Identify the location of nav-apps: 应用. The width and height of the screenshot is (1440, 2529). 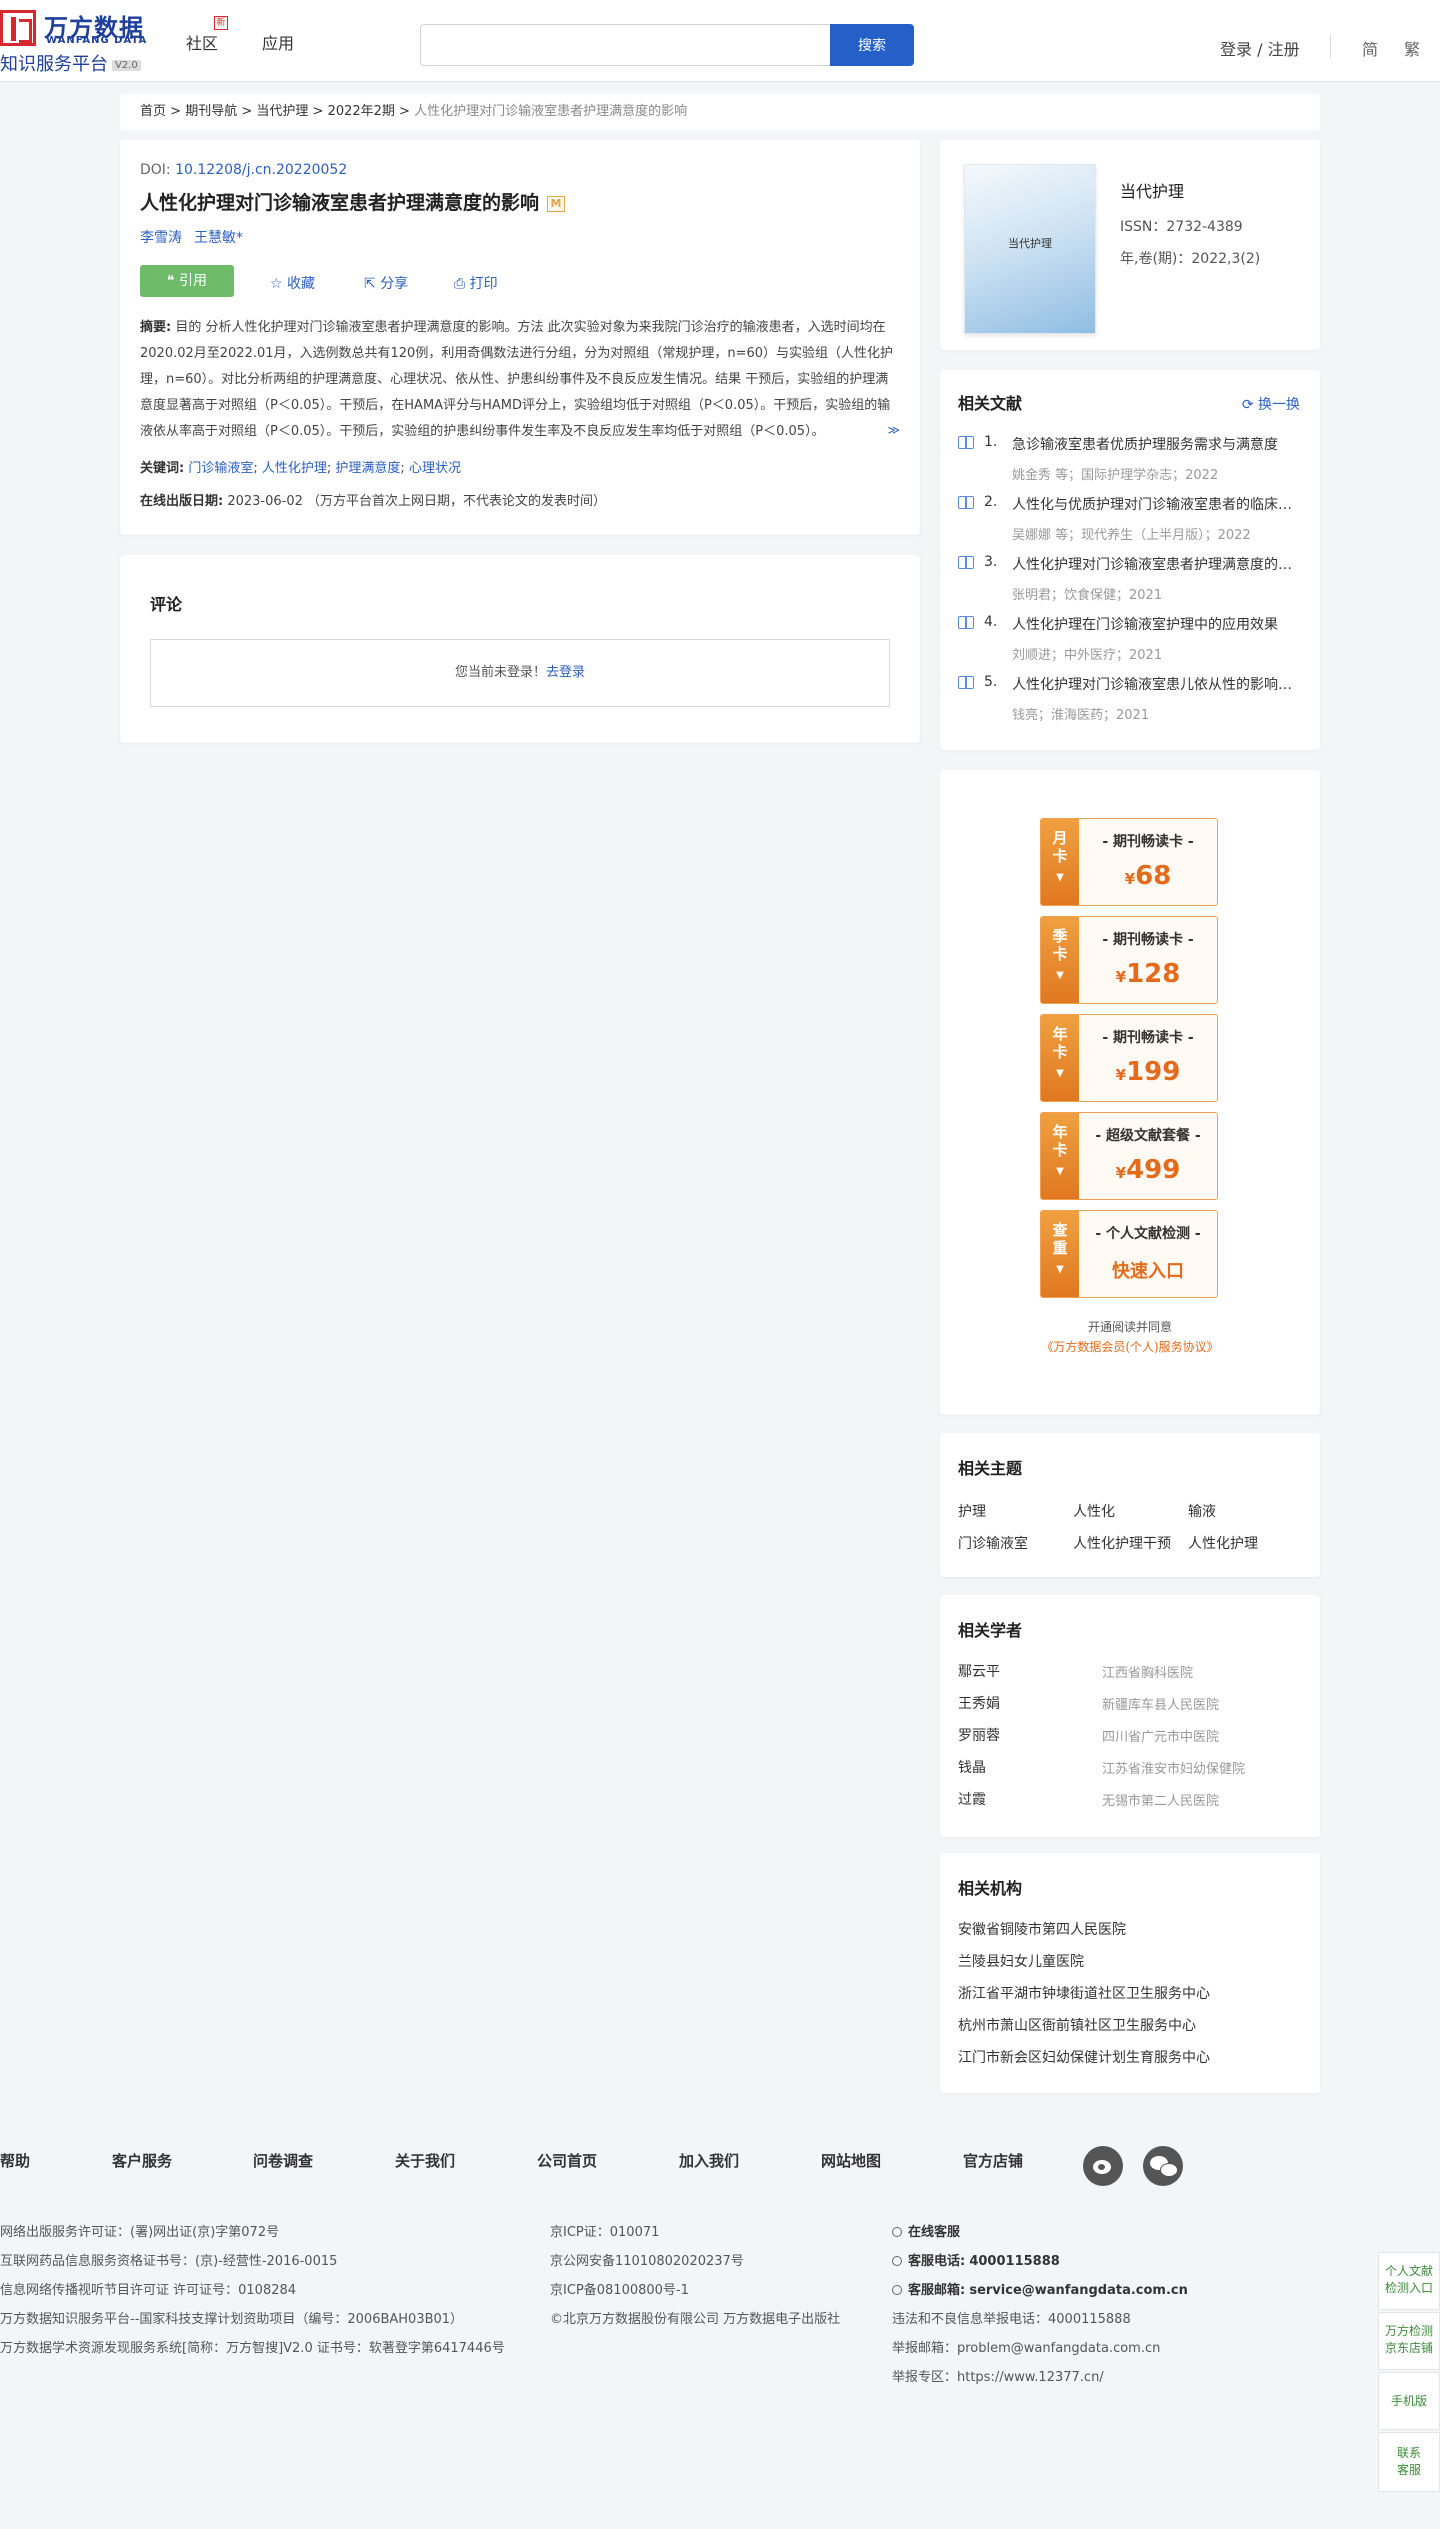
(278, 42).